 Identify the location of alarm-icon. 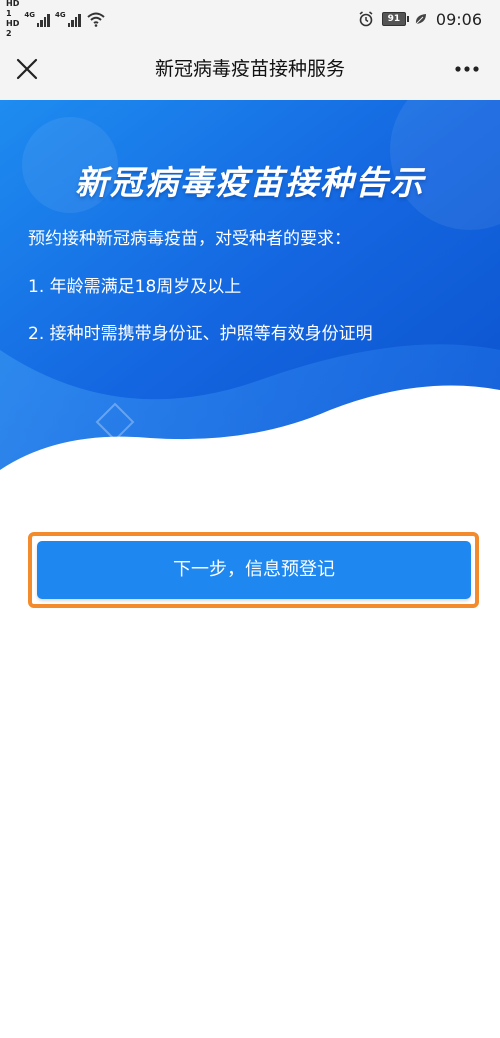
(366, 19).